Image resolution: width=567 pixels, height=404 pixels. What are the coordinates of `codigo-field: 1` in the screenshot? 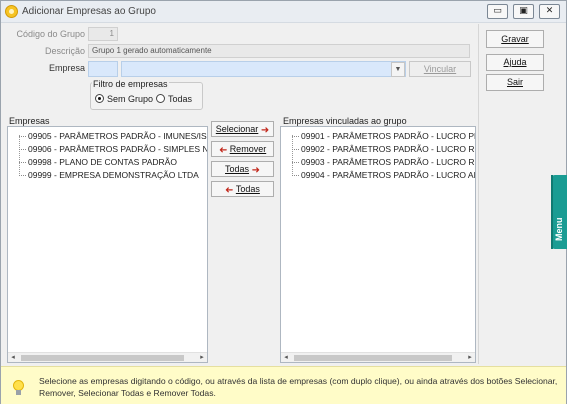 It's located at (103, 34).